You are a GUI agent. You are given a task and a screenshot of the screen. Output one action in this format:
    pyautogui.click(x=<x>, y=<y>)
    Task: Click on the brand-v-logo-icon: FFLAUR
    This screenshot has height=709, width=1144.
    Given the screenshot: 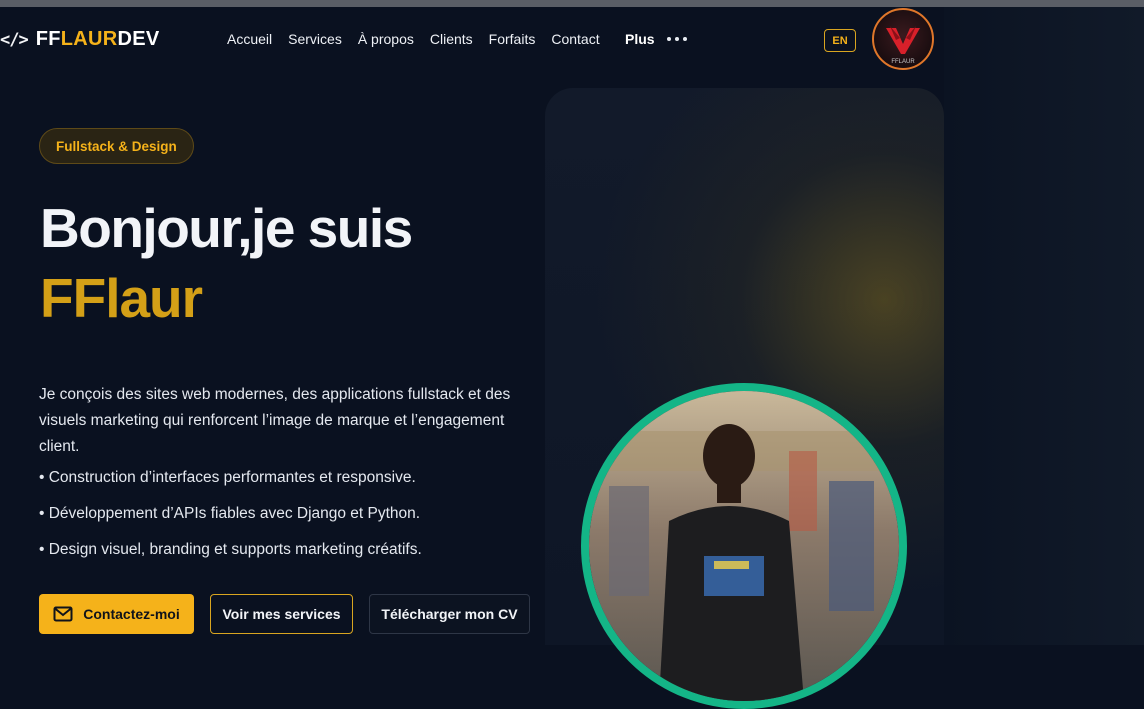 What is the action you would take?
    pyautogui.click(x=903, y=45)
    